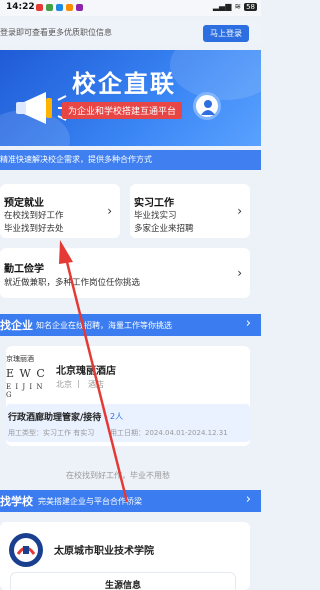 This screenshot has width=320, height=590. I want to click on banner-subtitle: 为企业和学校搭建互通平台, so click(122, 110).